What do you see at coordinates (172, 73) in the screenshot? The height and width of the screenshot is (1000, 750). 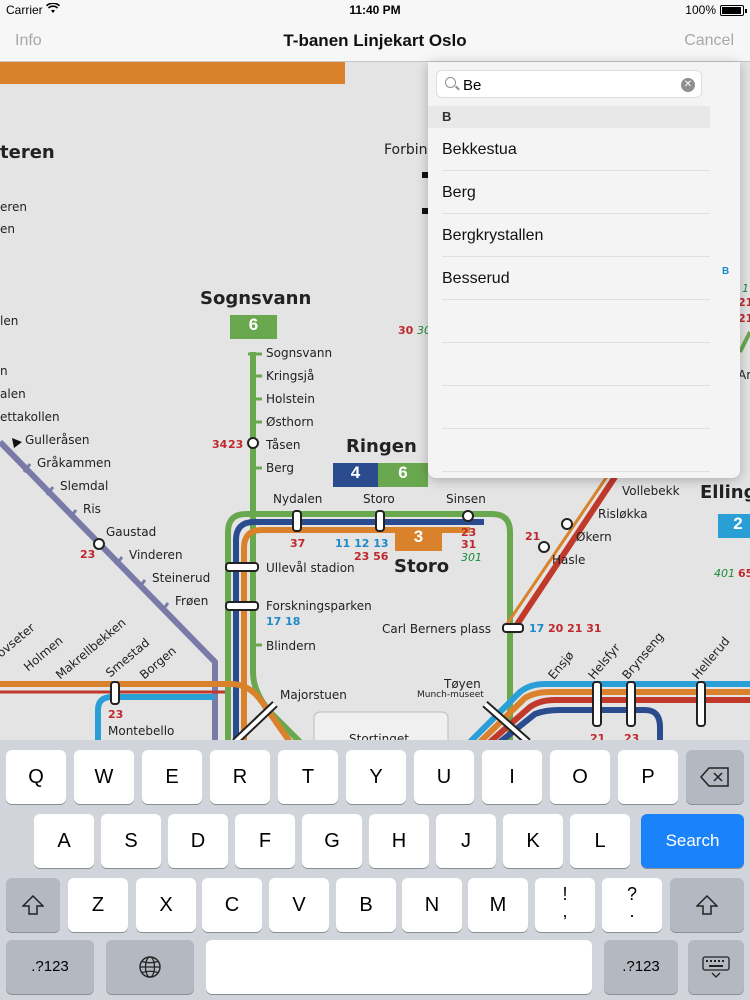 I see `map-header-block` at bounding box center [172, 73].